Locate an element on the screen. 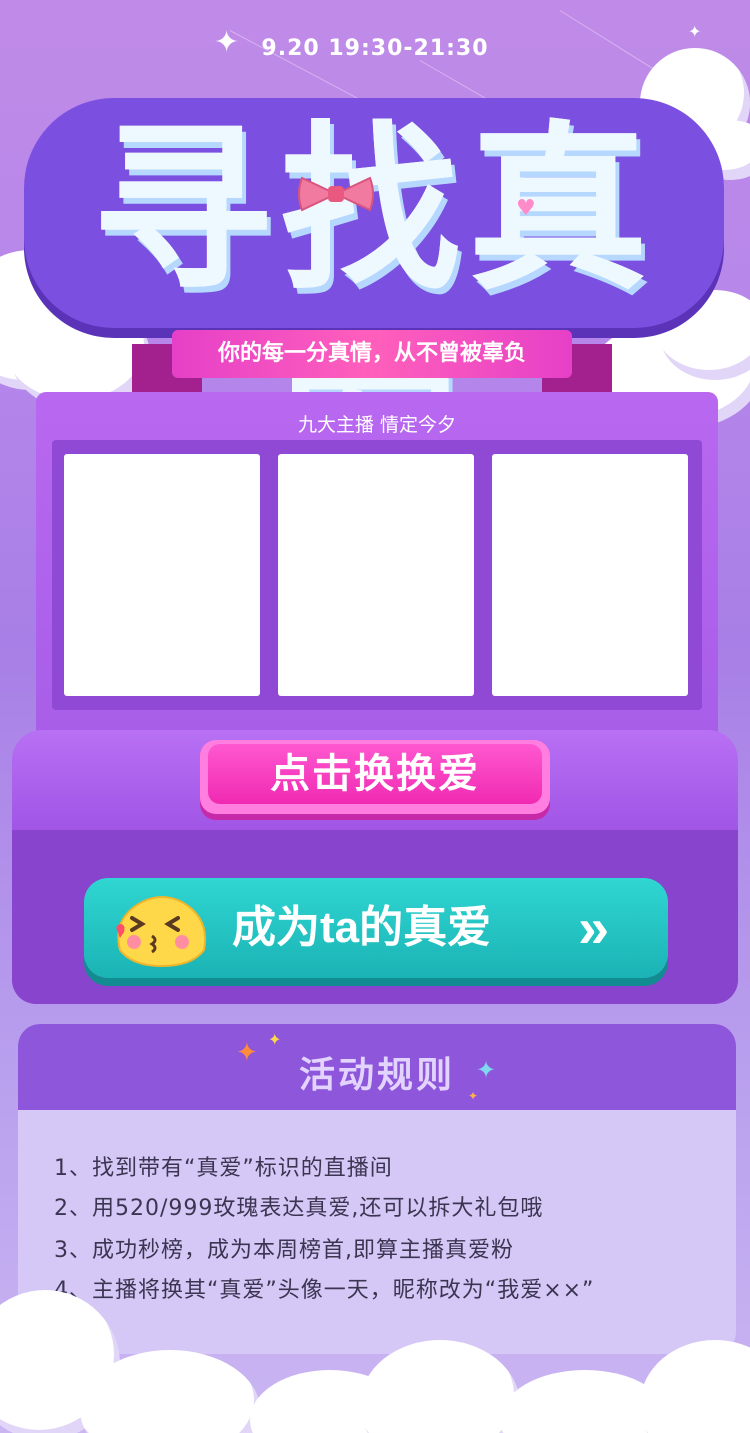 This screenshot has width=750, height=1433. swap-love-label: 点击换换爱 is located at coordinates (375, 774).